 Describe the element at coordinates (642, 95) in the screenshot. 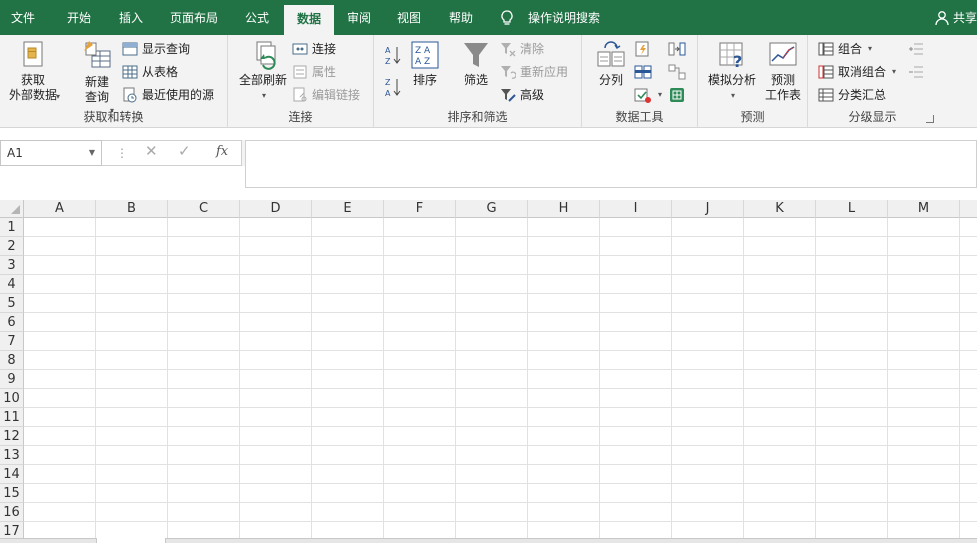

I see `data-validation-icon` at that location.